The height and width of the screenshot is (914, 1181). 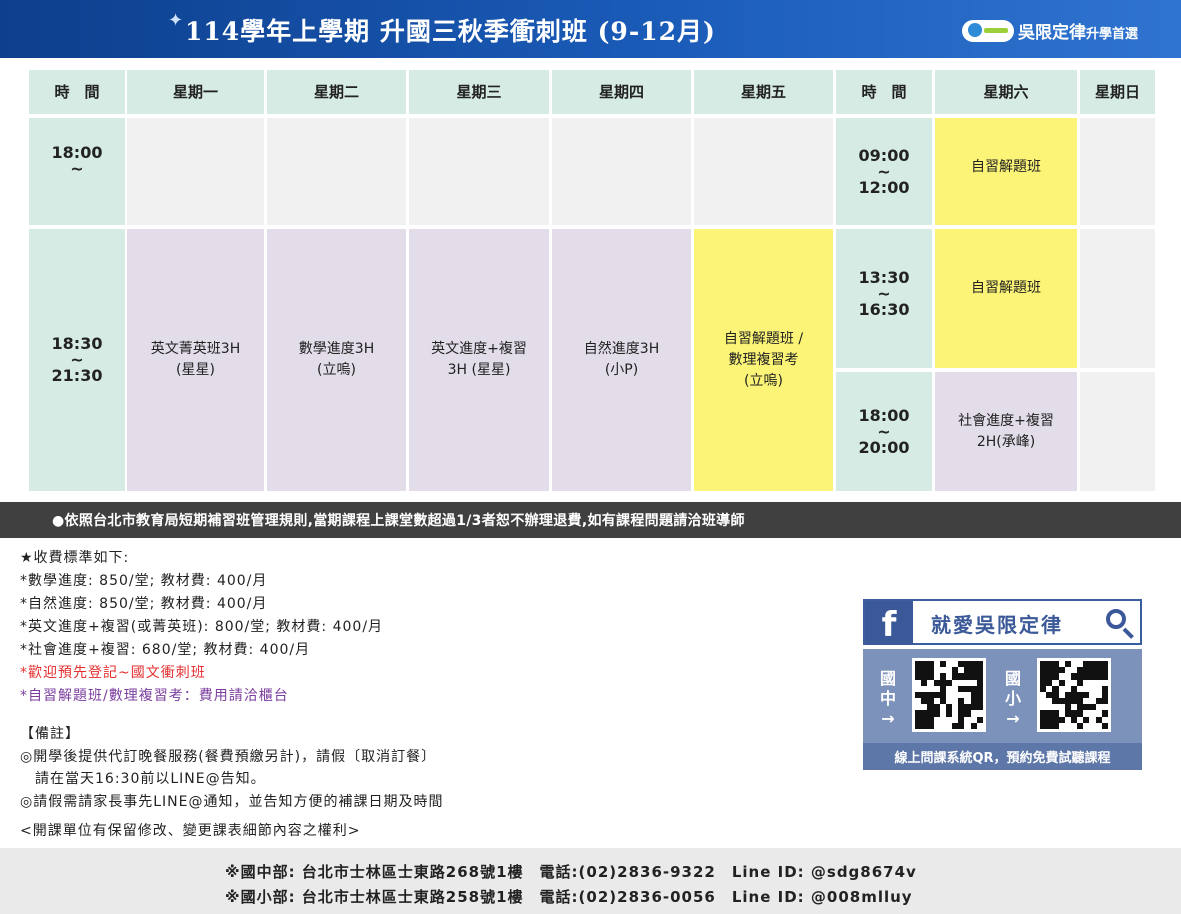 What do you see at coordinates (1117, 92) in the screenshot?
I see `header-sun: 星期日` at bounding box center [1117, 92].